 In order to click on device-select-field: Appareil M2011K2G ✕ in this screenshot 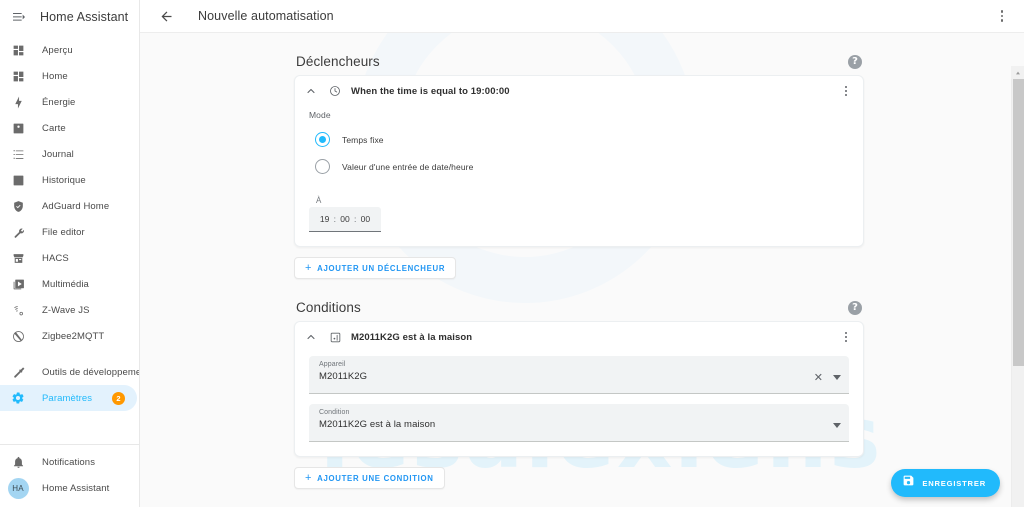, I will do `click(579, 375)`.